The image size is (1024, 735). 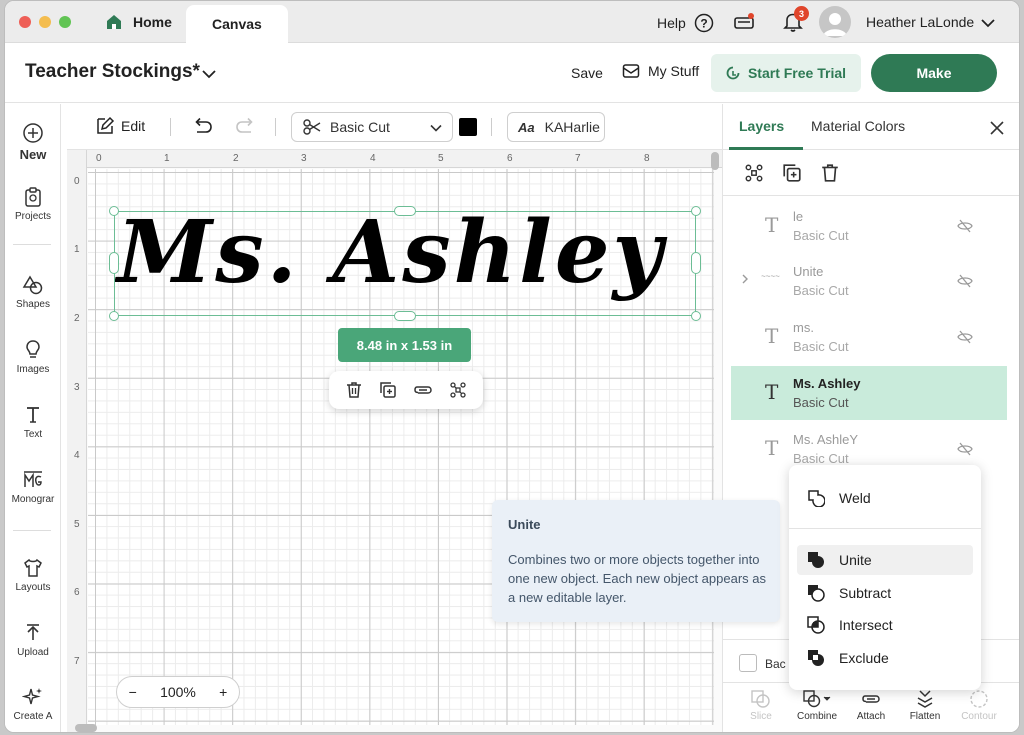 I want to click on ruler-tick: 4, so click(x=373, y=158).